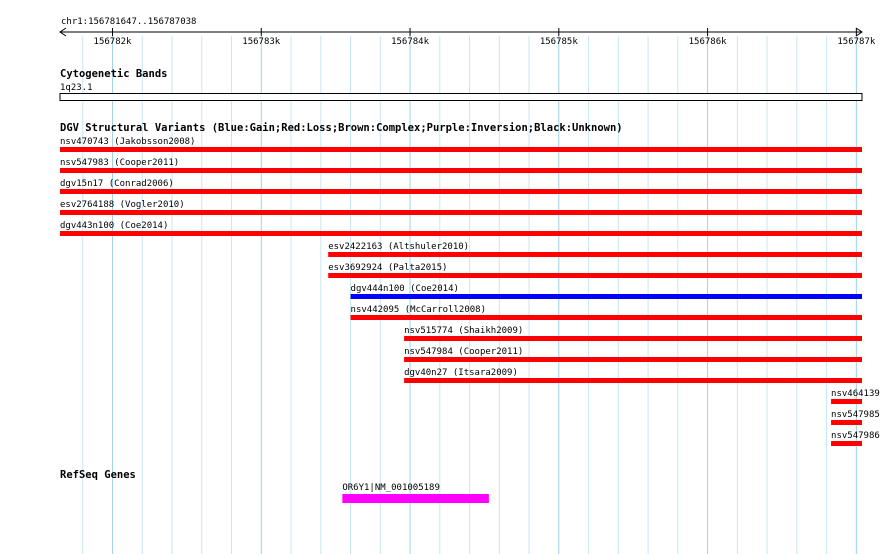 Image resolution: width=890 pixels, height=554 pixels. Describe the element at coordinates (98, 475) in the screenshot. I see `refseq-track-title: RefSeq Genes` at that location.